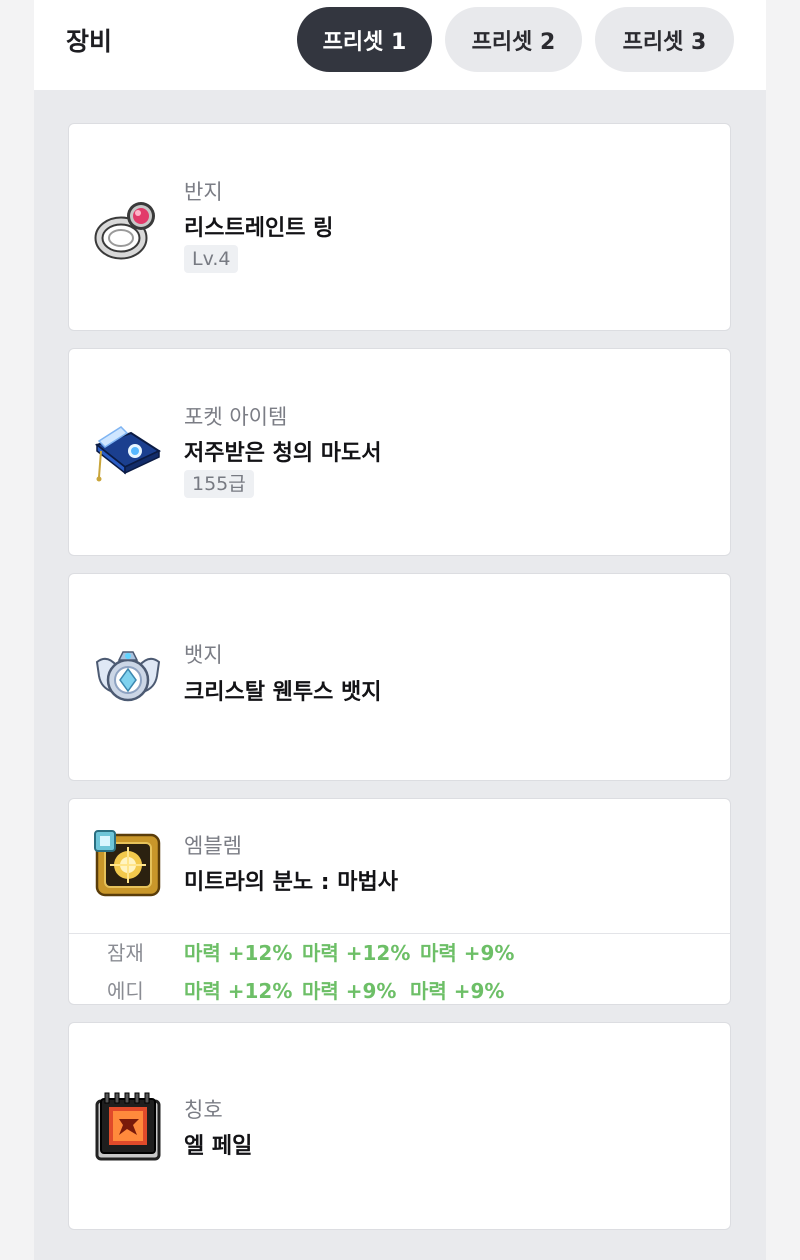 Image resolution: width=800 pixels, height=1260 pixels. Describe the element at coordinates (467, 953) in the screenshot. I see `potential-stat-3: 마력 +9%` at that location.